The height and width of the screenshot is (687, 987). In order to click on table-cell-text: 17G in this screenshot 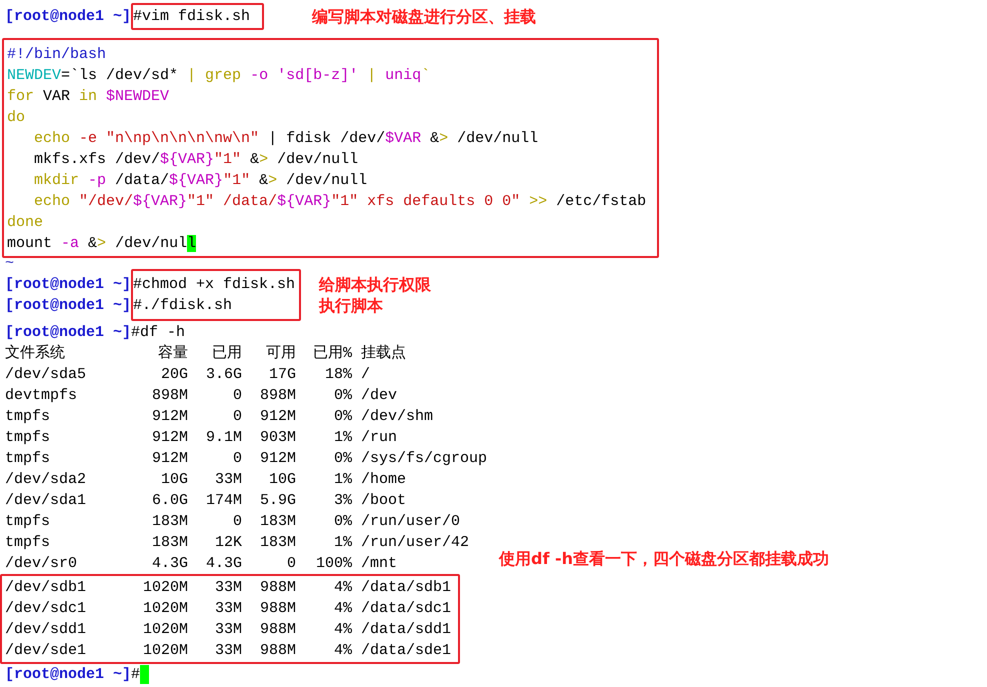, I will do `click(282, 375)`.